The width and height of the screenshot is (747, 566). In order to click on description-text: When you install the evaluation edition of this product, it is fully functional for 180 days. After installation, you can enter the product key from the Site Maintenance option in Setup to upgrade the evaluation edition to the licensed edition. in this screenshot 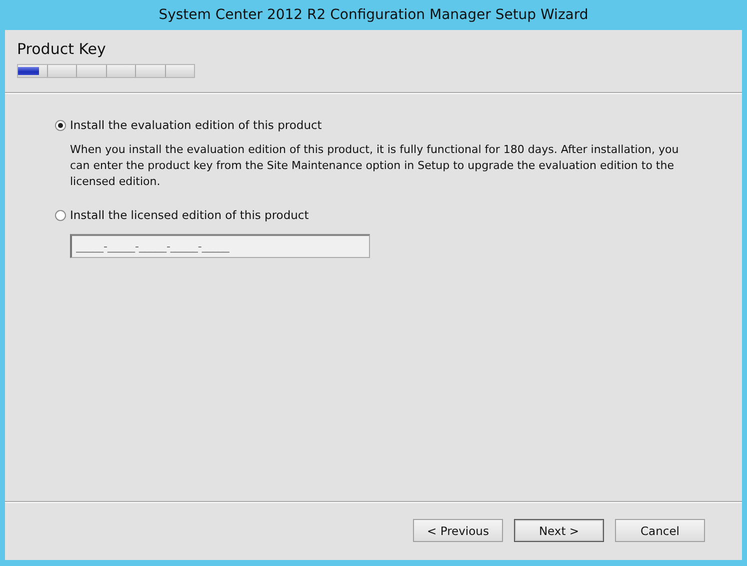, I will do `click(375, 166)`.